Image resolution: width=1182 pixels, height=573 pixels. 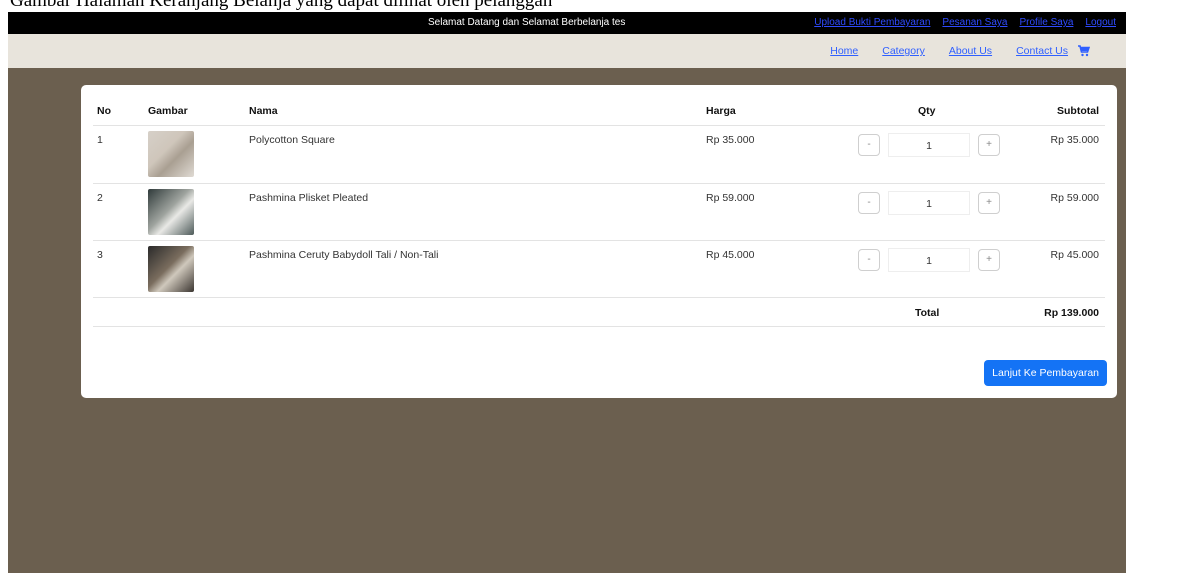 What do you see at coordinates (1078, 111) in the screenshot?
I see `header-subtotal: Subtotal` at bounding box center [1078, 111].